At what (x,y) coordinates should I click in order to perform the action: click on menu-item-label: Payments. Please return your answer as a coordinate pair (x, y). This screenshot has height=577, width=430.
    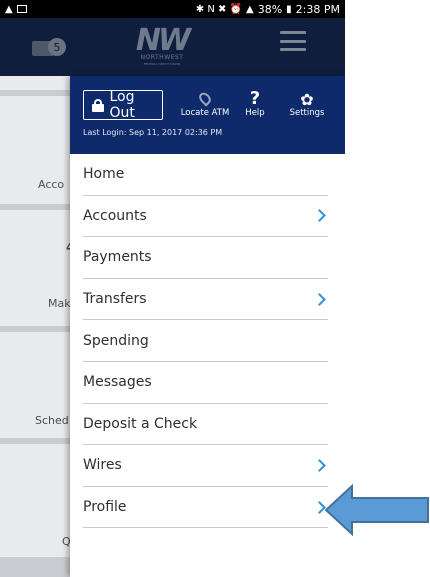
    Looking at the image, I should click on (117, 257).